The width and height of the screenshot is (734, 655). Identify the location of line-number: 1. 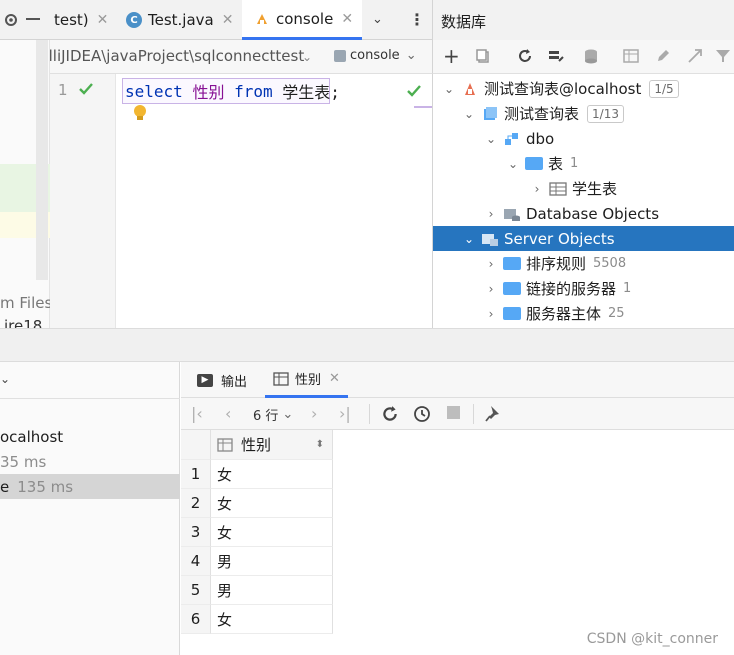
(63, 90).